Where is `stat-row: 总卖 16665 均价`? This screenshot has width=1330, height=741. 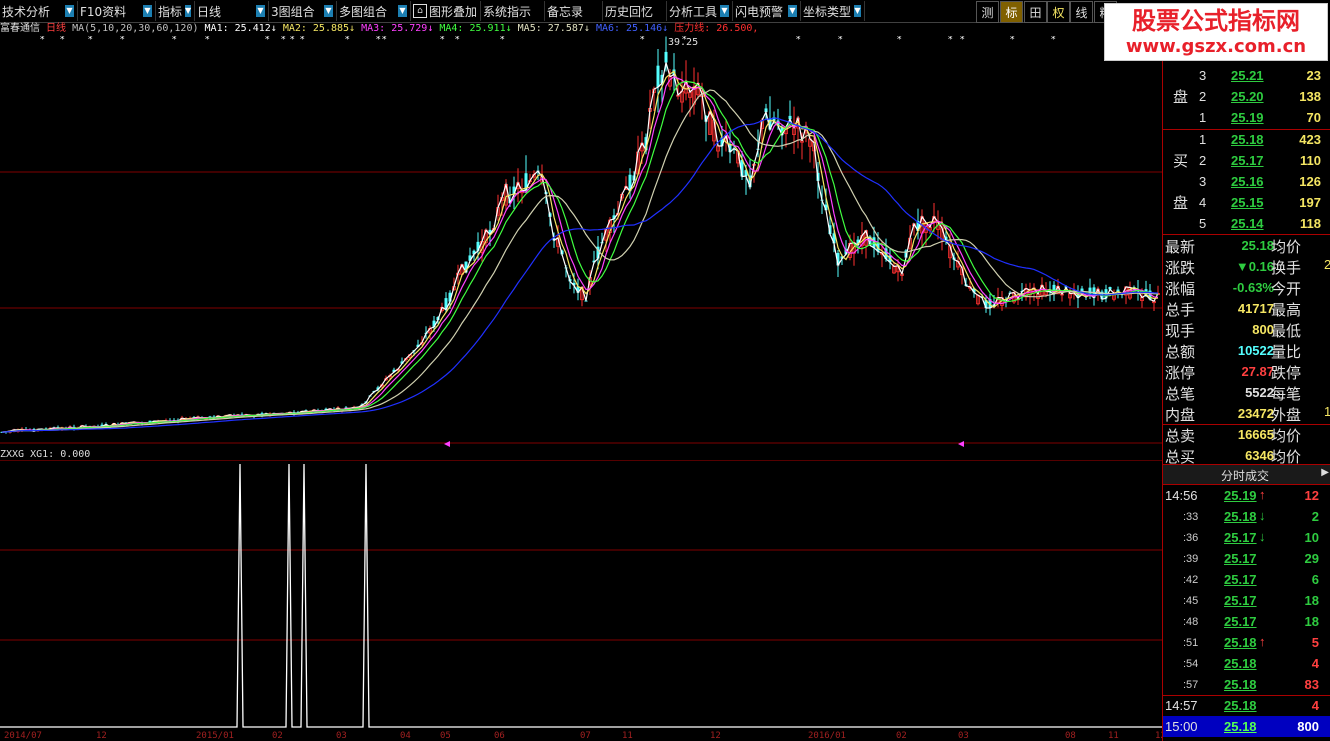
stat-row: 总卖 16665 均价 is located at coordinates (1246, 434).